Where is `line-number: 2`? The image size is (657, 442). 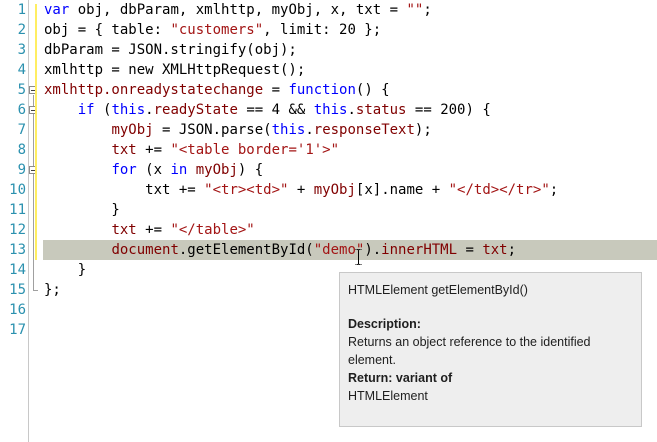 line-number: 2 is located at coordinates (21, 30).